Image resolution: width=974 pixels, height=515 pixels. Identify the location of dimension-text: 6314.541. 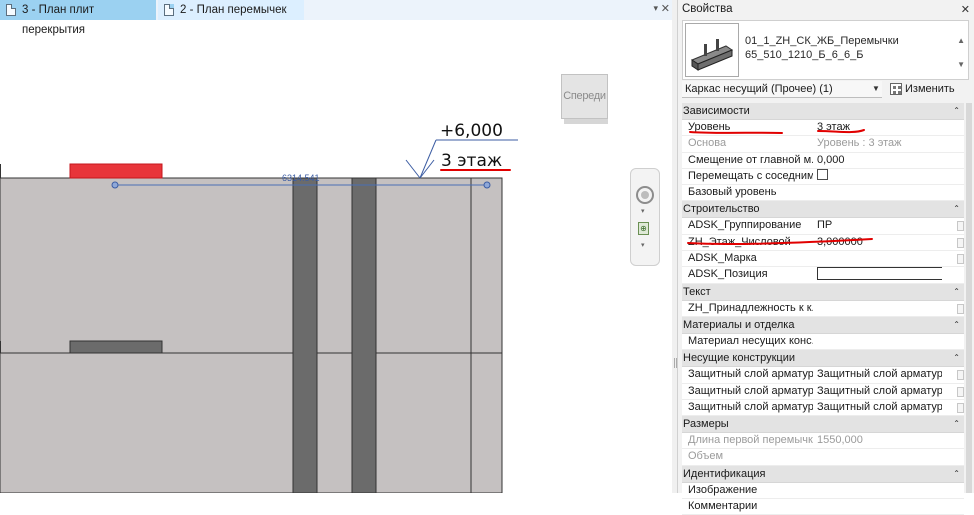
(301, 178).